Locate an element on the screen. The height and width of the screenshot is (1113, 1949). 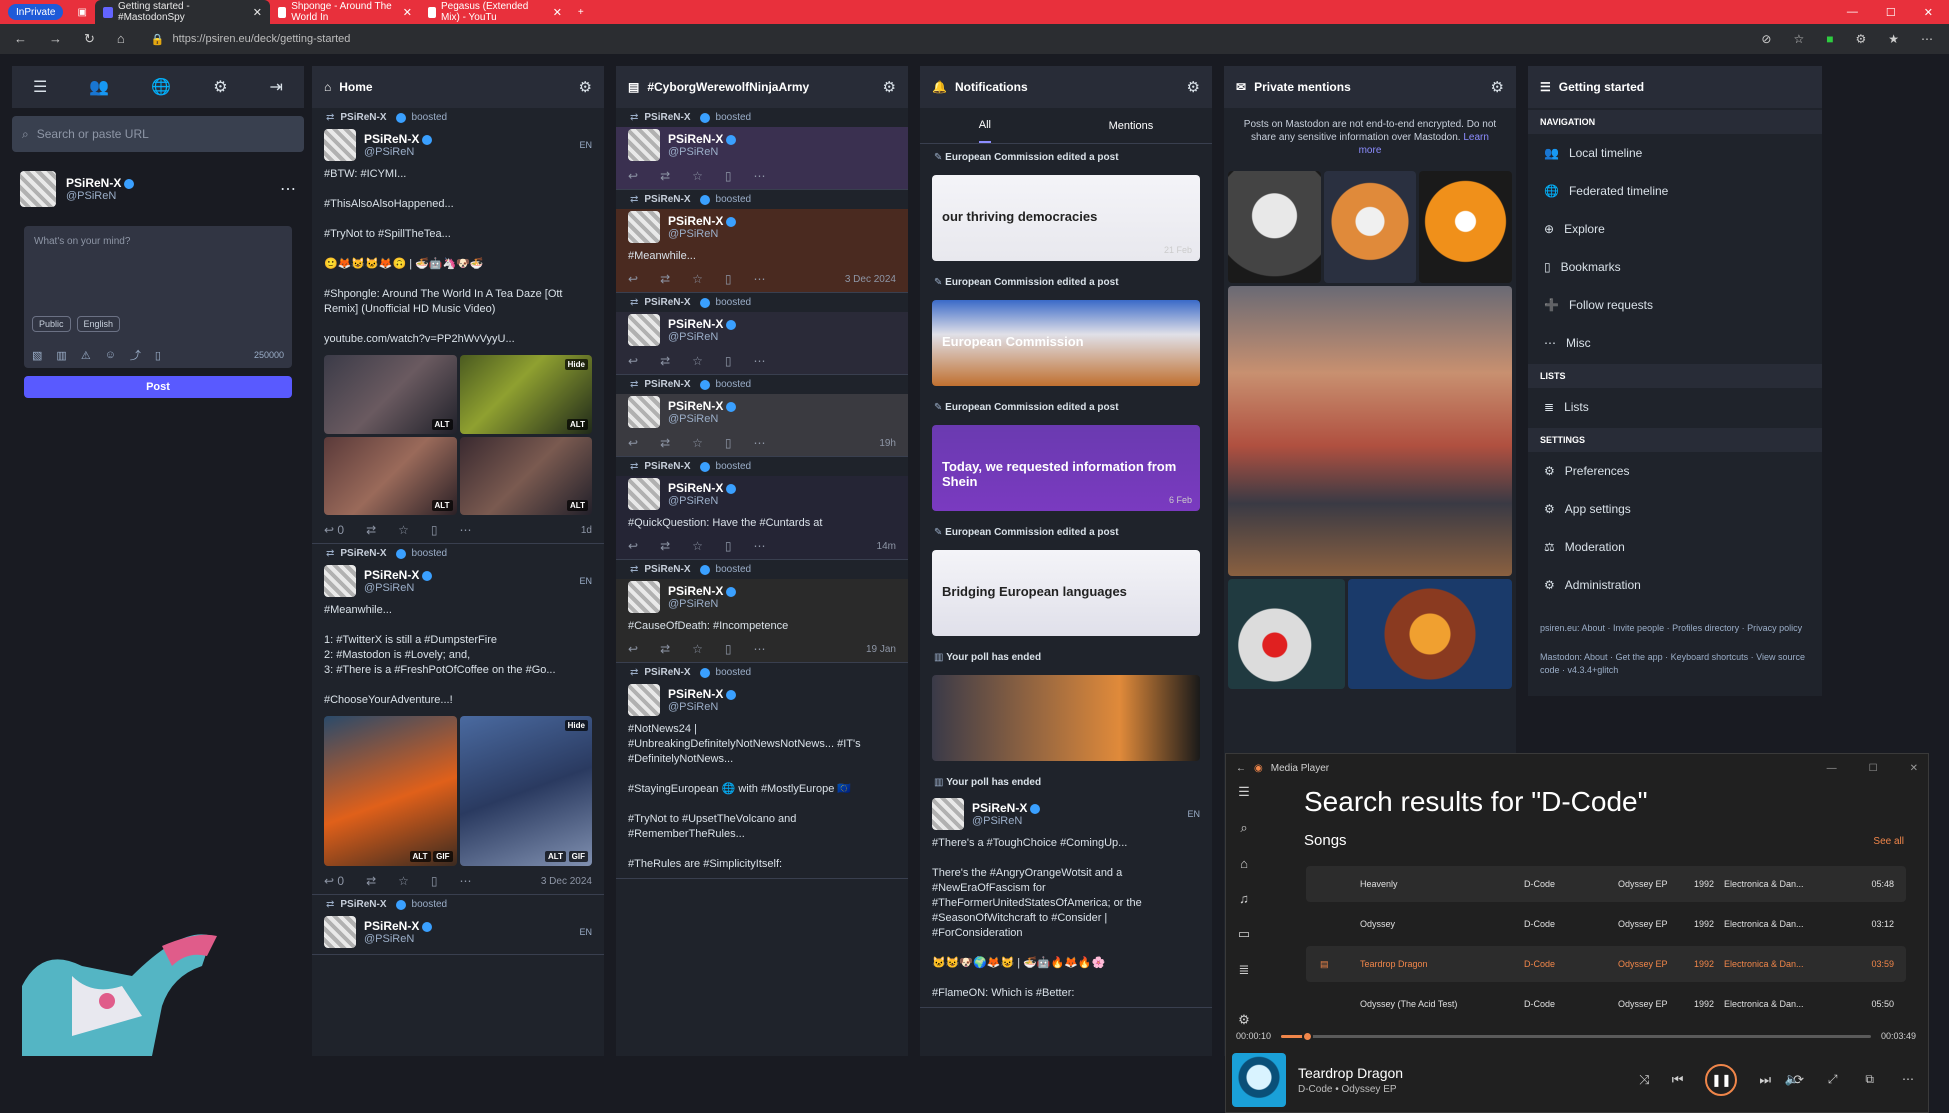
hide-media-button: Hide is located at coordinates (576, 725).